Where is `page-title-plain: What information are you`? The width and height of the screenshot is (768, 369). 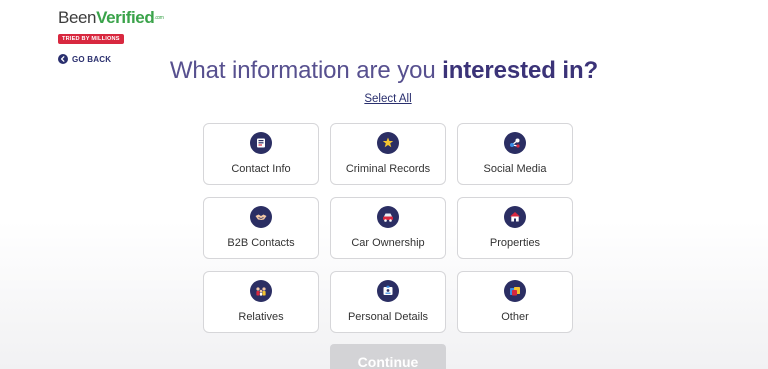
page-title-plain: What information are you is located at coordinates (306, 70).